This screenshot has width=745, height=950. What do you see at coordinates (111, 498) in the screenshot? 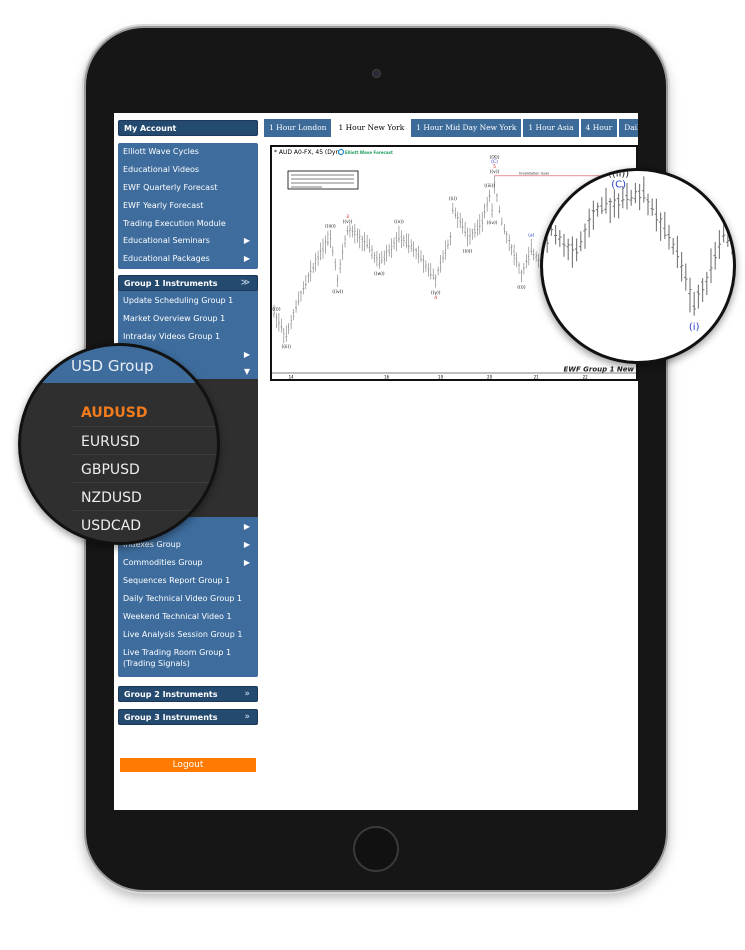
I see `dropdown-item-nzdusd: NZDUSD` at bounding box center [111, 498].